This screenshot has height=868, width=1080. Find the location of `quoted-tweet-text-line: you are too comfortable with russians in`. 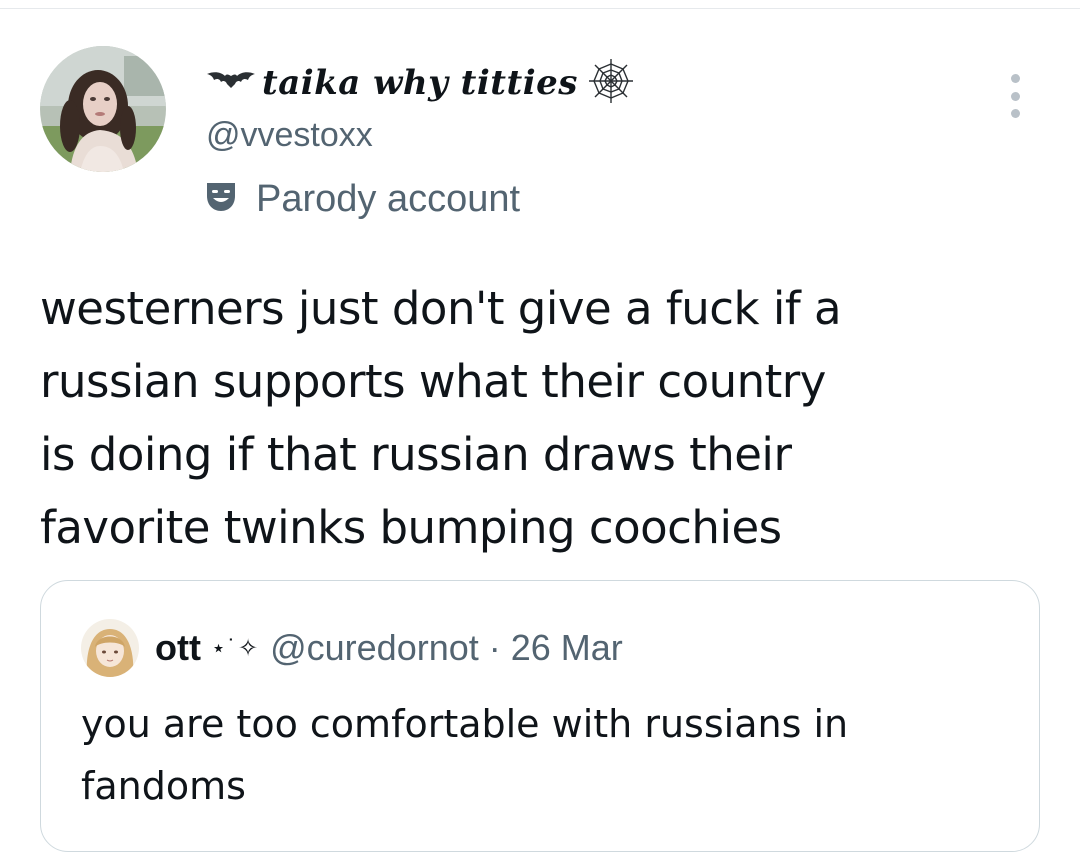

quoted-tweet-text-line: you are too comfortable with russians in is located at coordinates (465, 724).